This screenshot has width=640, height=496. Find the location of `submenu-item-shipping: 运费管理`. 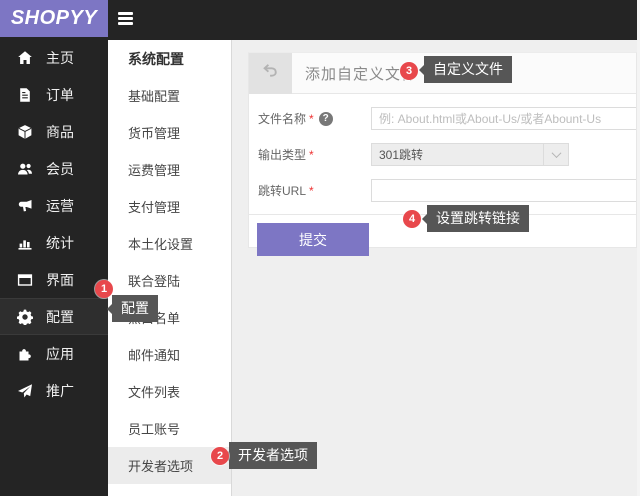

submenu-item-shipping: 运费管理 is located at coordinates (169, 169).